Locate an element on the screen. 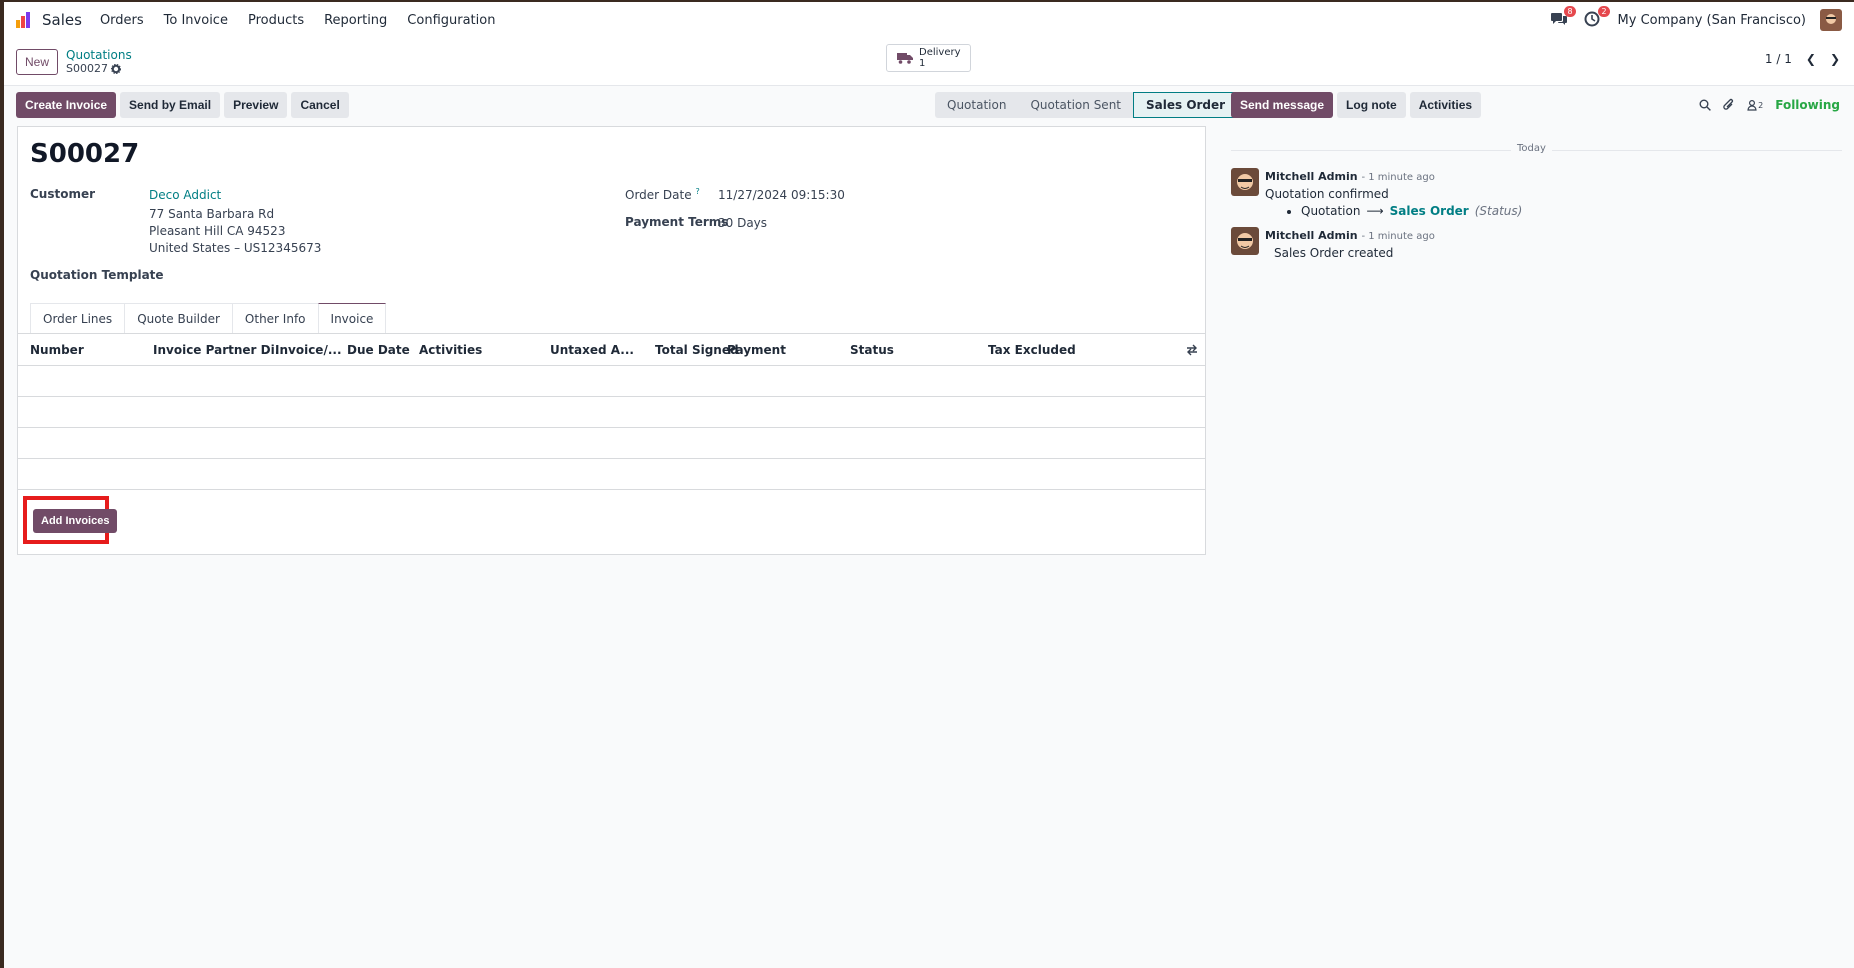  order-date-label: Order Date ? is located at coordinates (662, 194).